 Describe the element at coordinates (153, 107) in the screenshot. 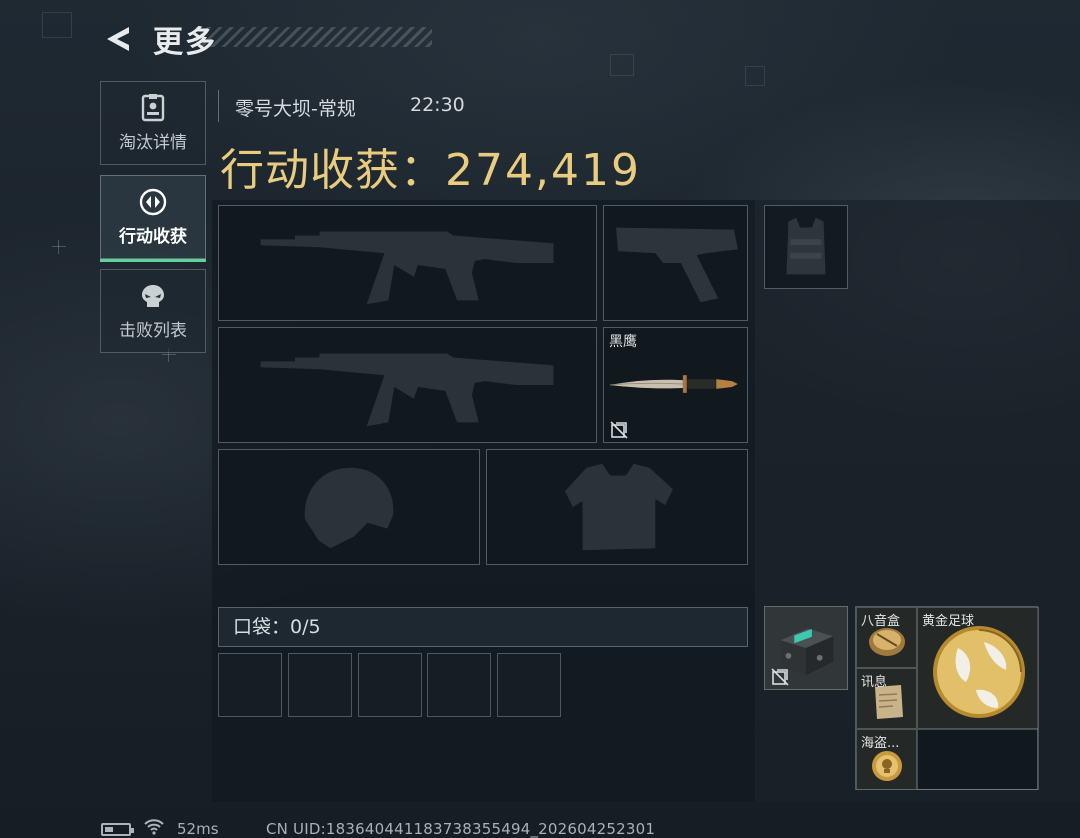

I see `id-card-icon` at that location.